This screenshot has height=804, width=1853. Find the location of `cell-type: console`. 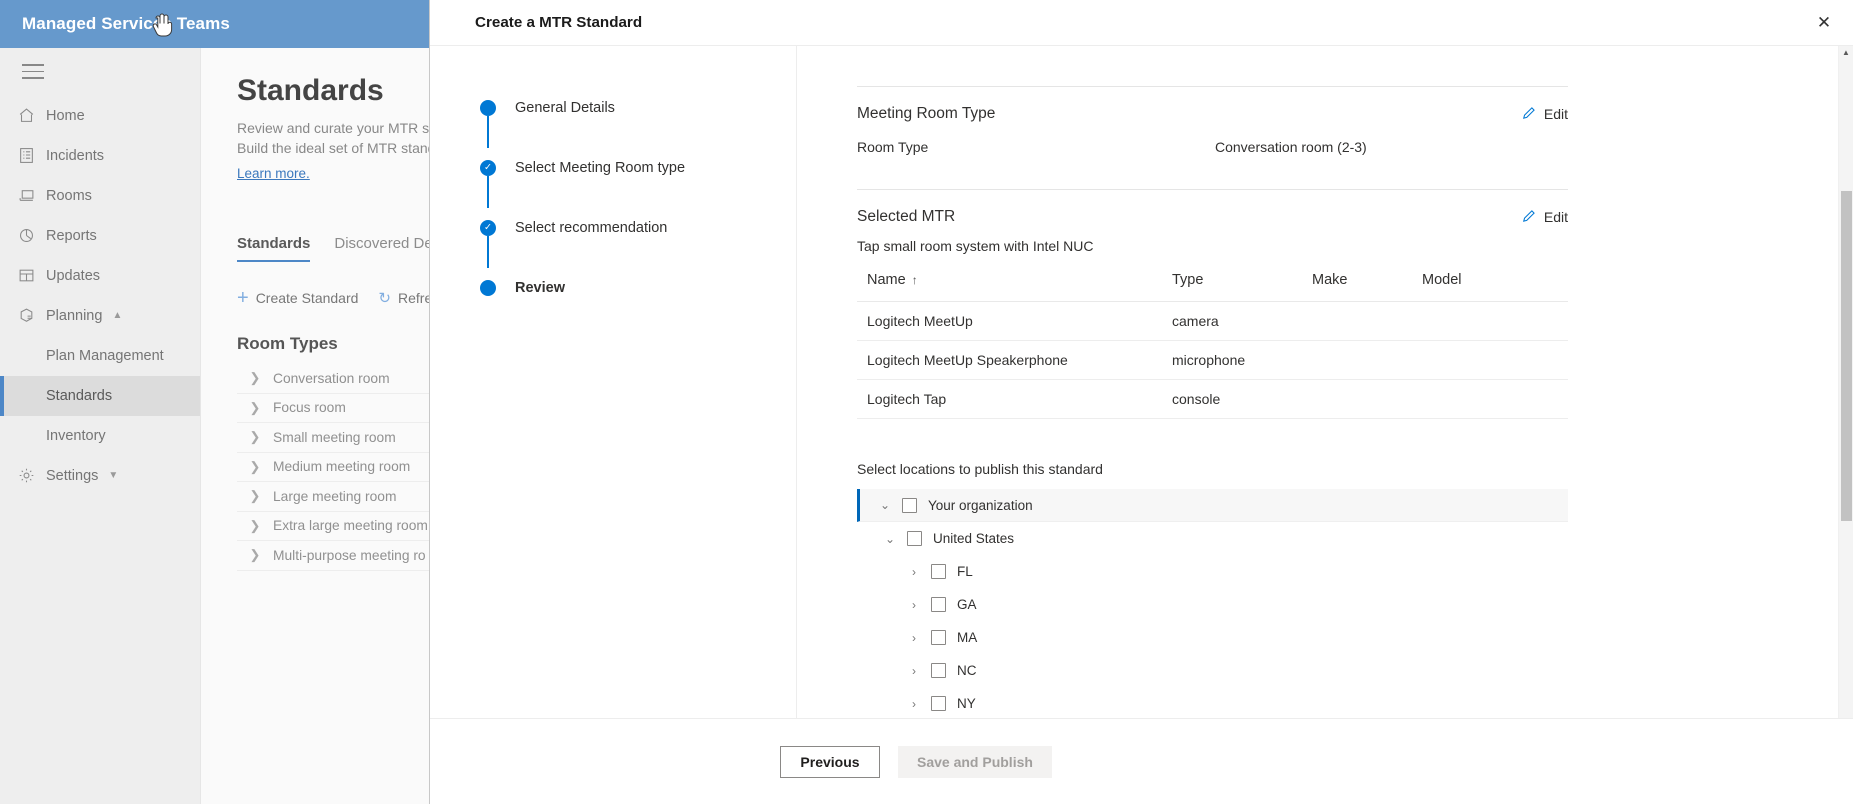

cell-type: console is located at coordinates (1232, 399).